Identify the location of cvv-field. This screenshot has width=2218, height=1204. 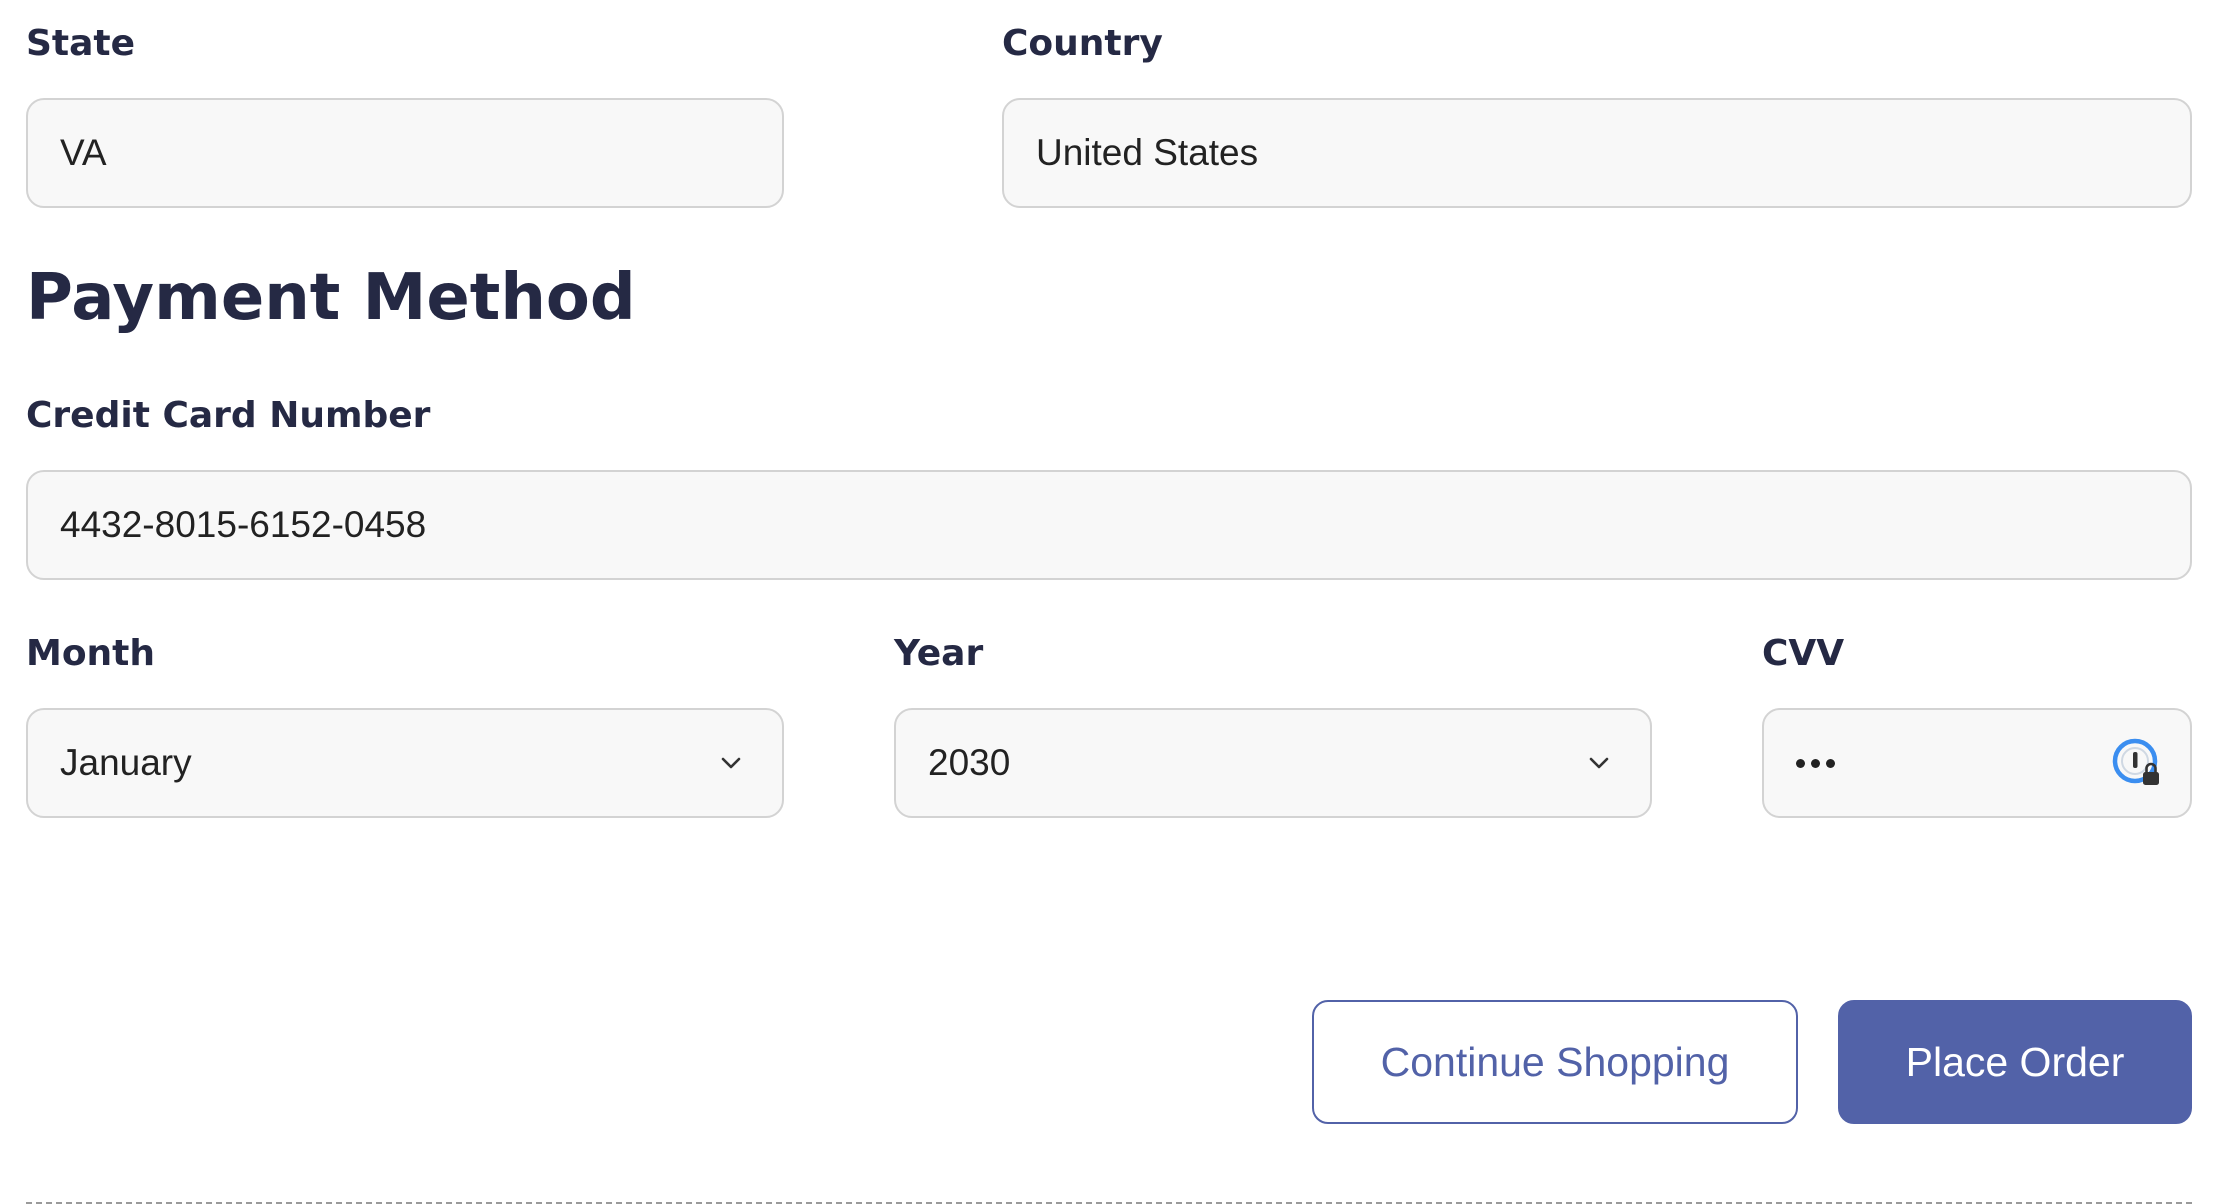
(1977, 763).